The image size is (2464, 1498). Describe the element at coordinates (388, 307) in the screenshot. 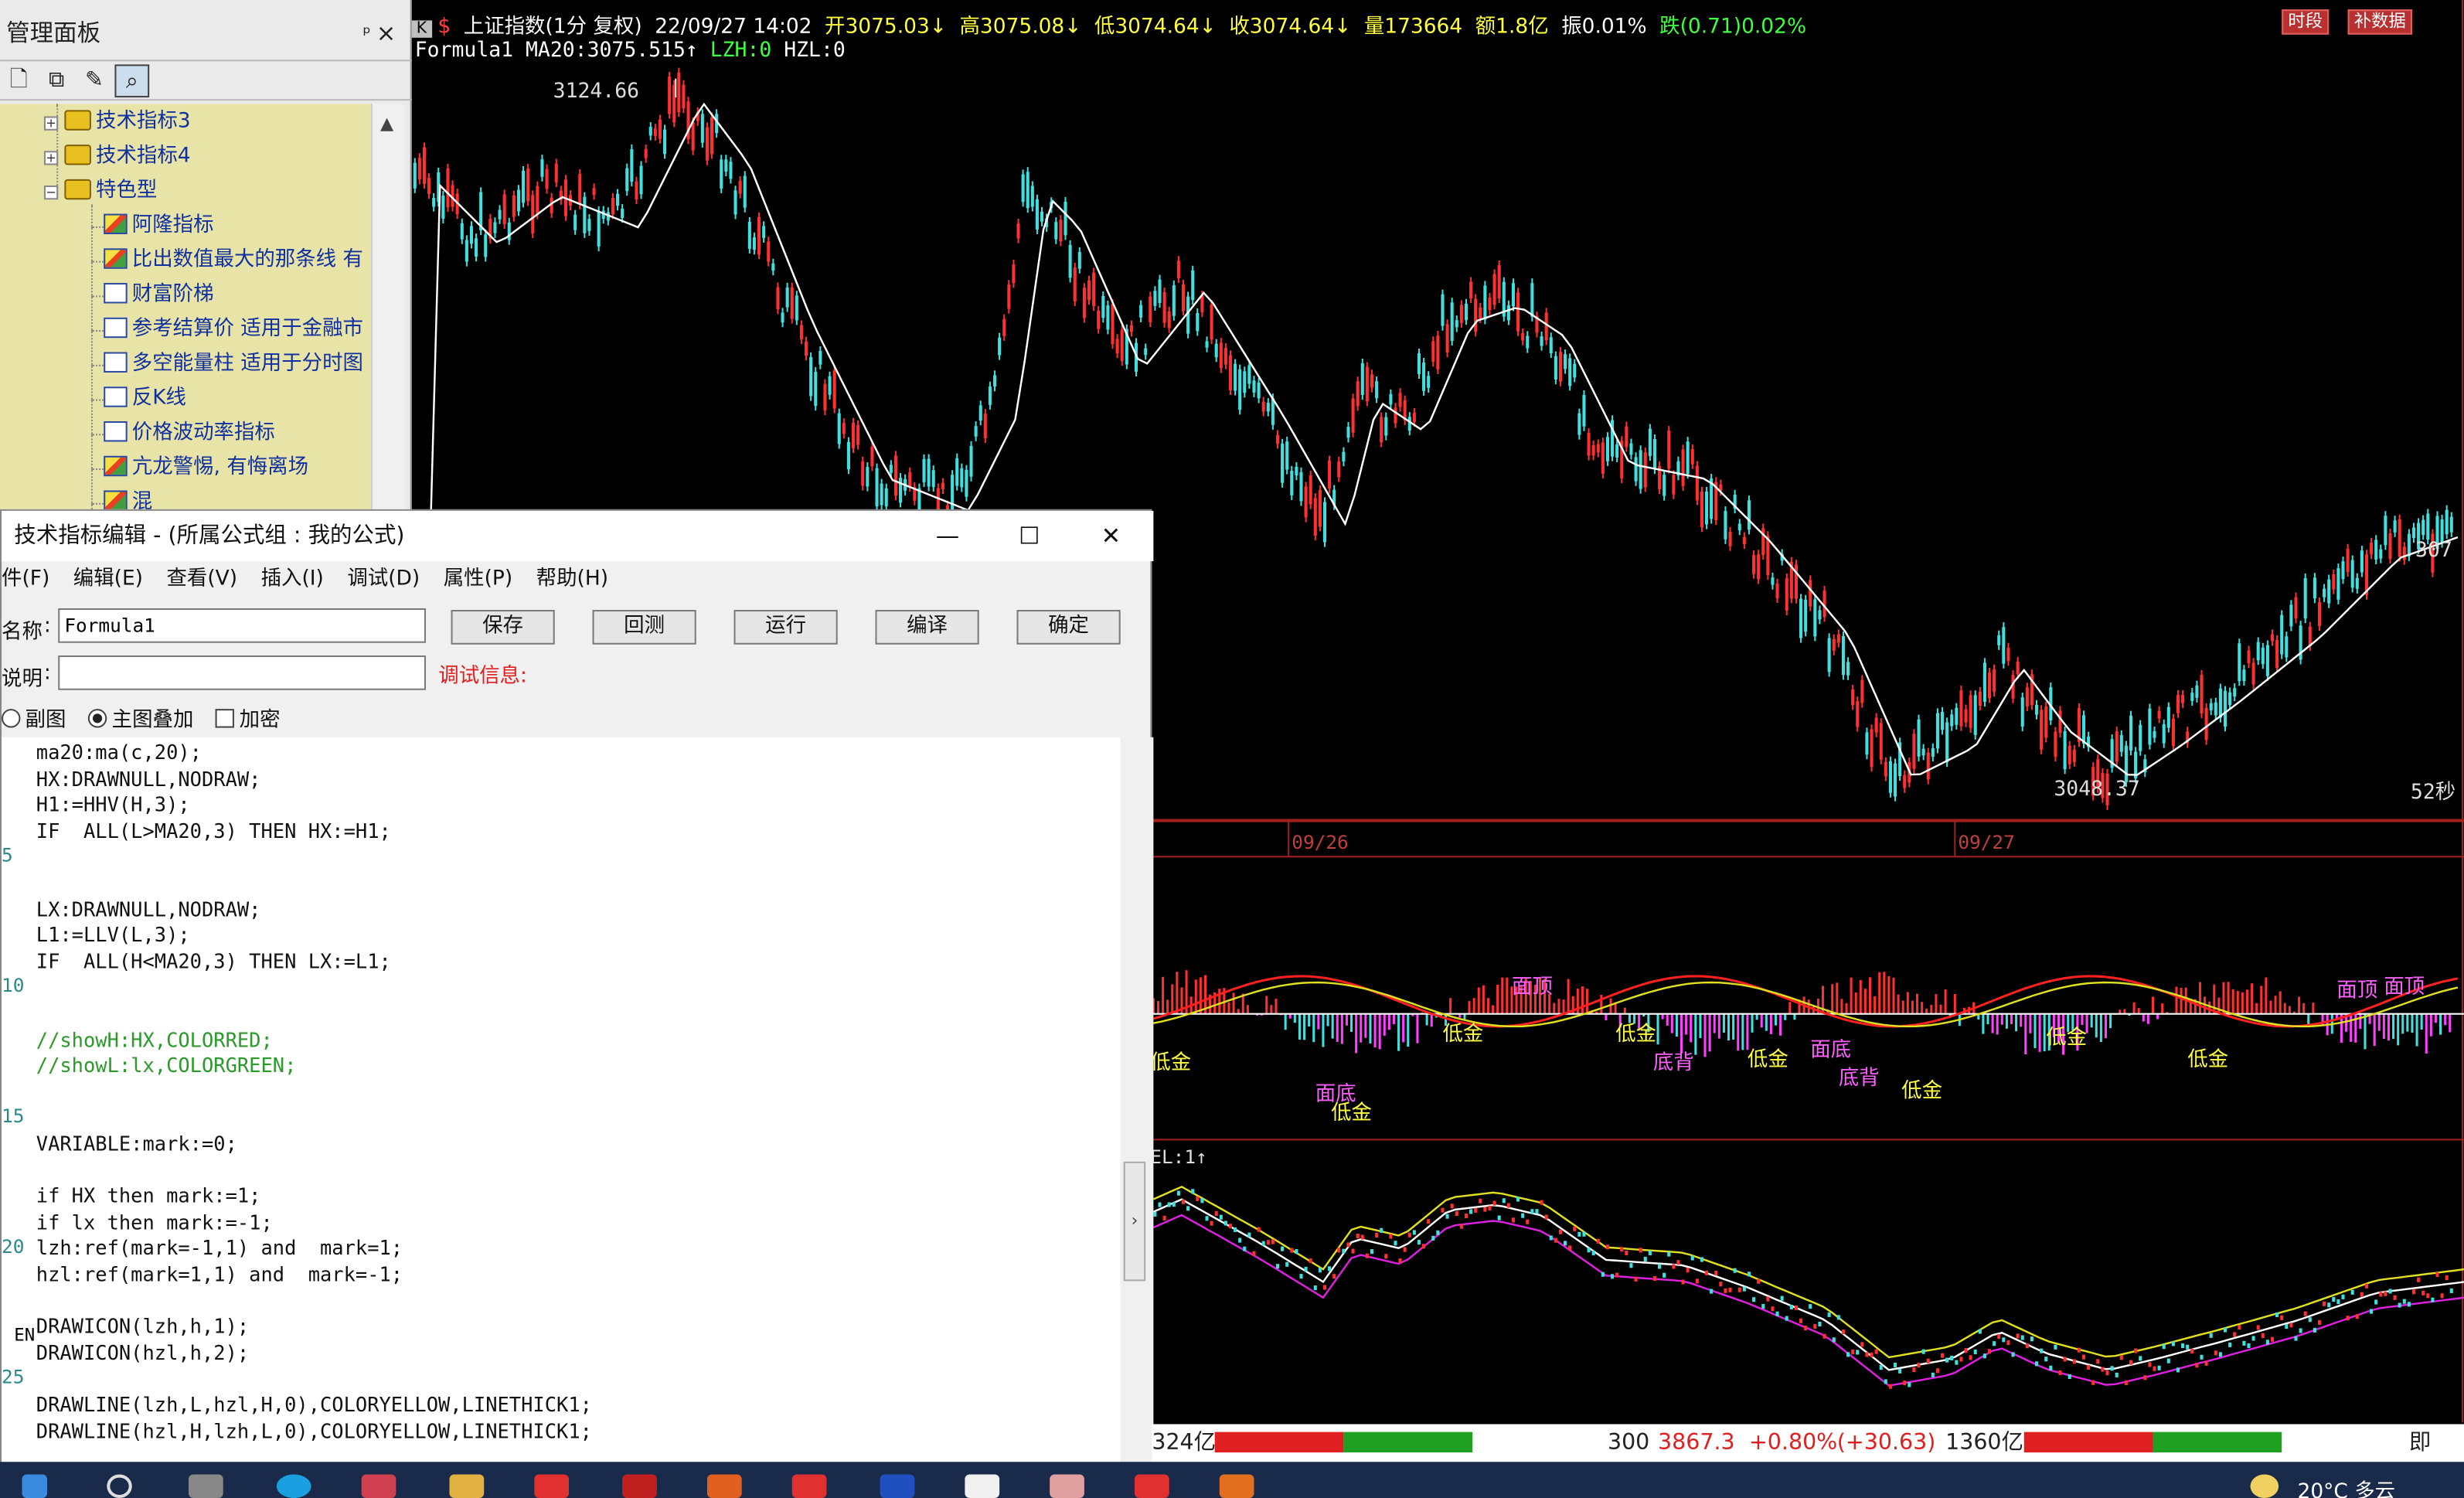

I see `tree-scrollbar: ▲` at that location.